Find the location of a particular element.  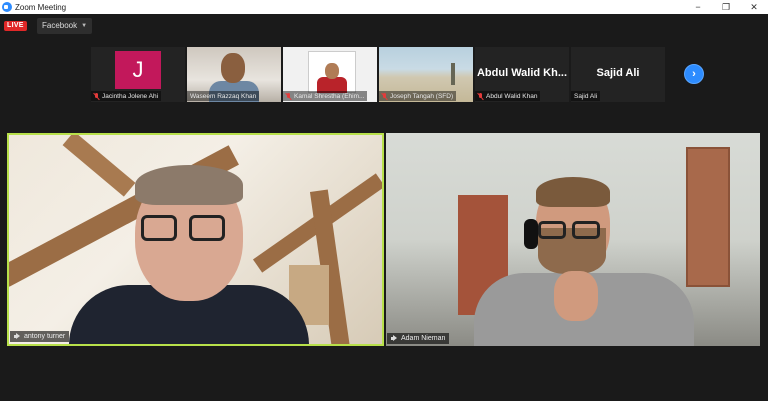

participant-caption: Adam Nieman is located at coordinates (418, 338).